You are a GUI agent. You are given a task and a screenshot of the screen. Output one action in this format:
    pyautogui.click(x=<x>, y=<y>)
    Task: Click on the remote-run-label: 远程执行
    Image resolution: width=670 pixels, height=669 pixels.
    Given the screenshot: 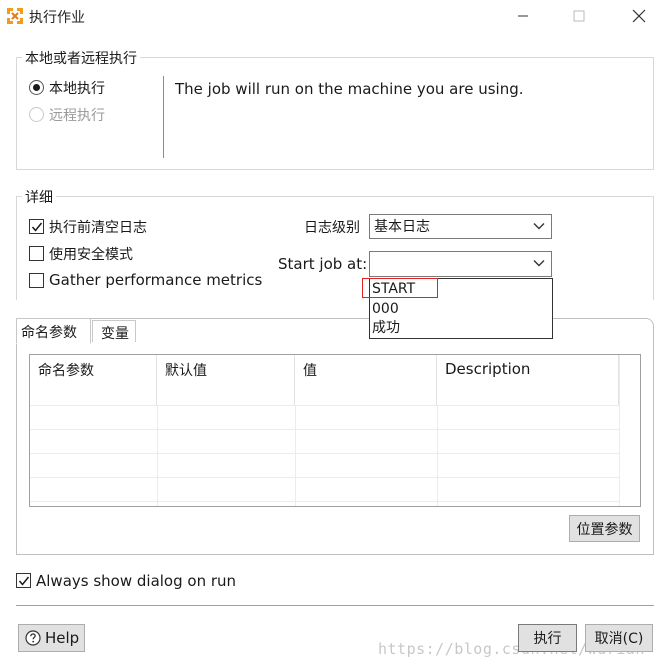 What is the action you would take?
    pyautogui.click(x=77, y=116)
    